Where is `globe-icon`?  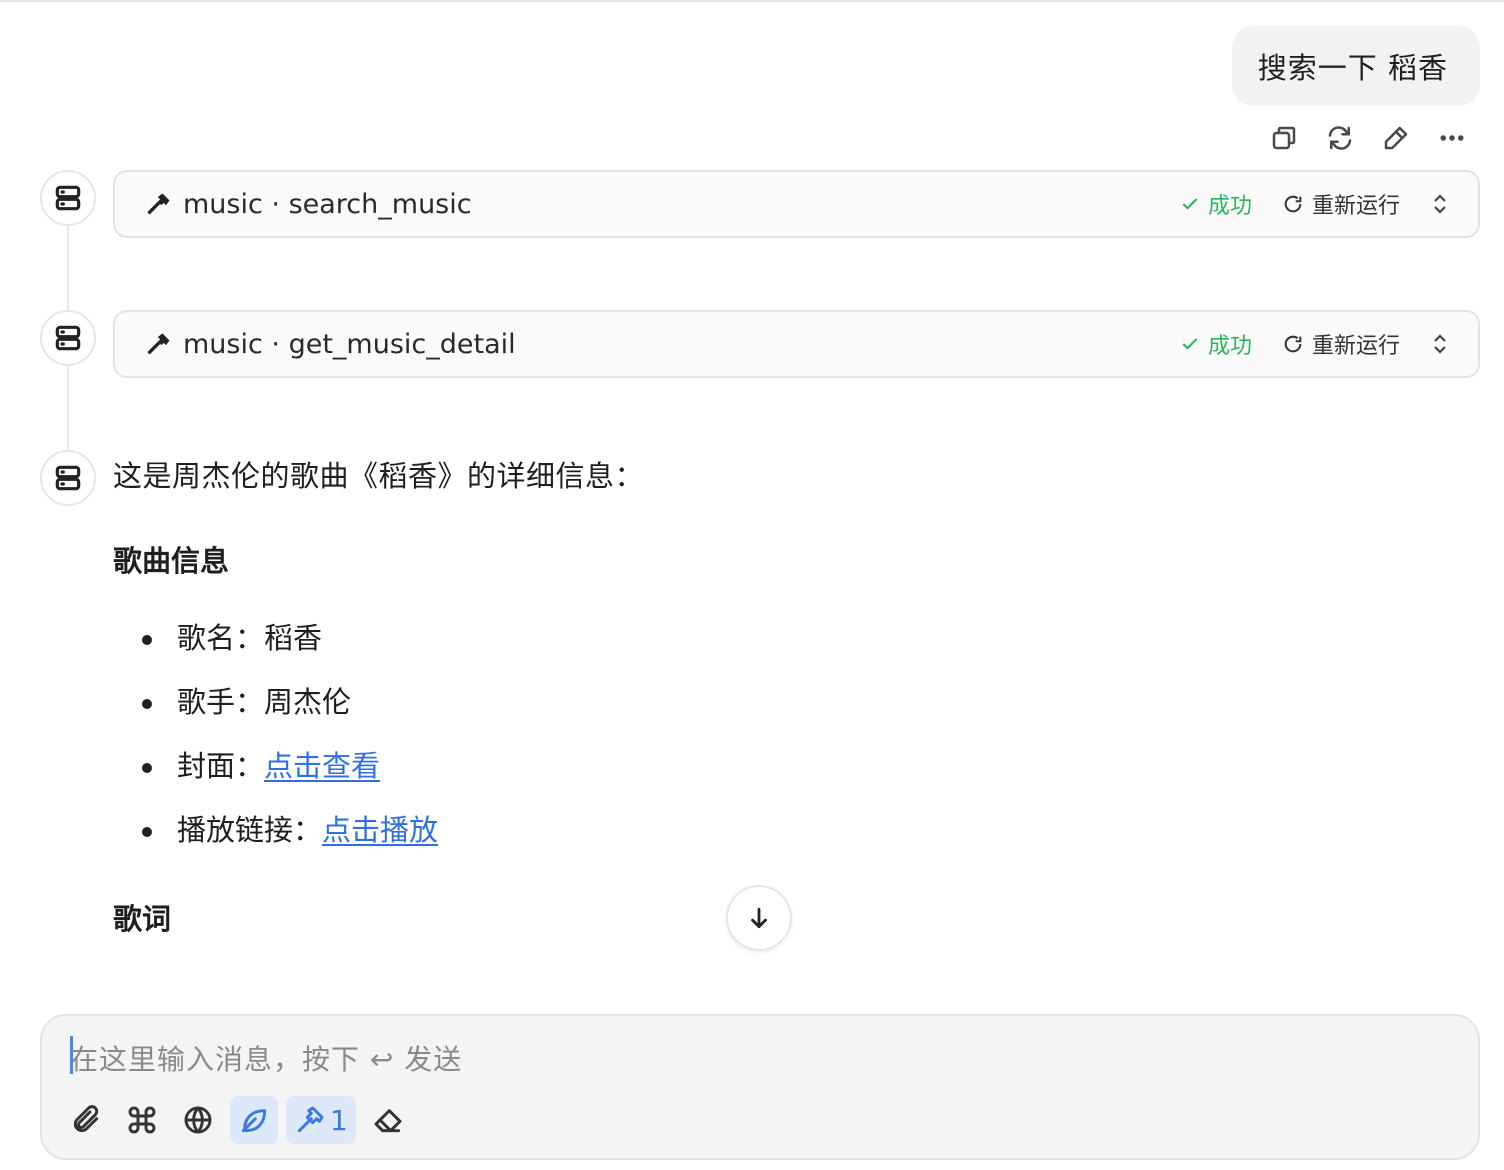
globe-icon is located at coordinates (198, 1120).